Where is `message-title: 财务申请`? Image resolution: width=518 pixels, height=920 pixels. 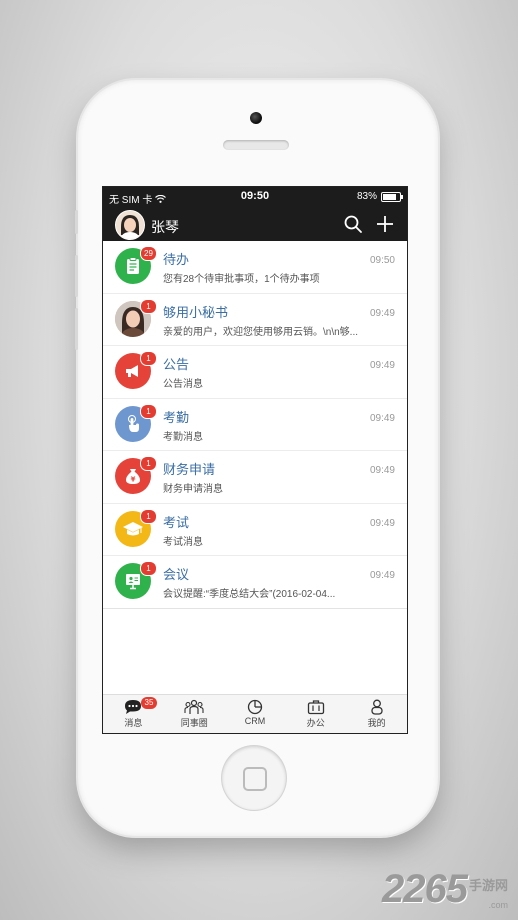
message-title: 财务申请 is located at coordinates (189, 469).